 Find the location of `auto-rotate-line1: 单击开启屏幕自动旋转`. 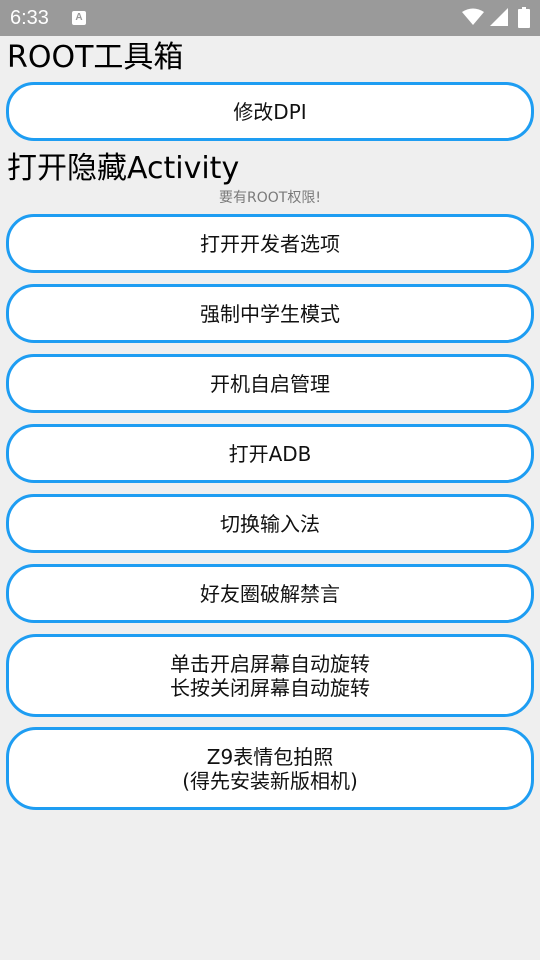

auto-rotate-line1: 单击开启屏幕自动旋转 is located at coordinates (270, 663).